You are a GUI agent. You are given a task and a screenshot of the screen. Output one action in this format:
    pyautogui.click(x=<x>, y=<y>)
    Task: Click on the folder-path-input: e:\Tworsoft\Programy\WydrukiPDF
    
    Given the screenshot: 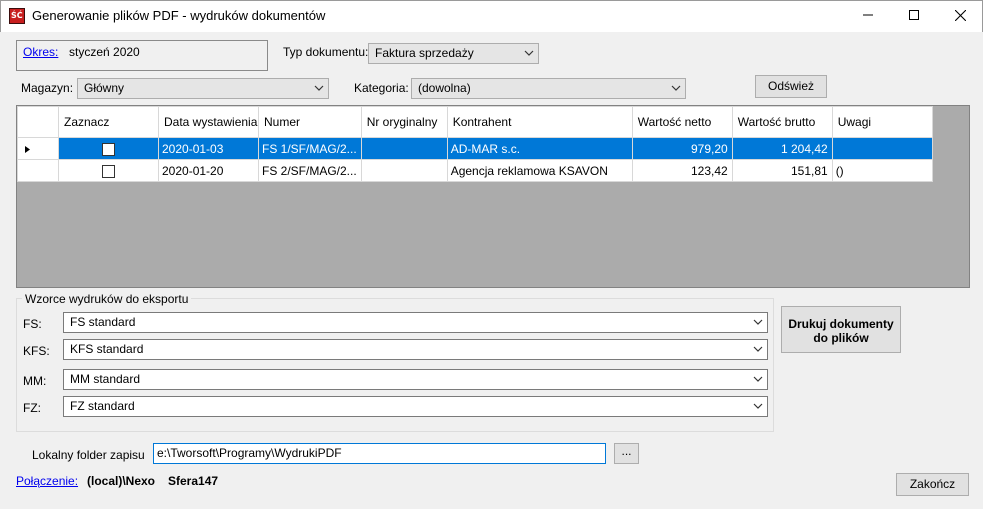 What is the action you would take?
    pyautogui.click(x=379, y=453)
    